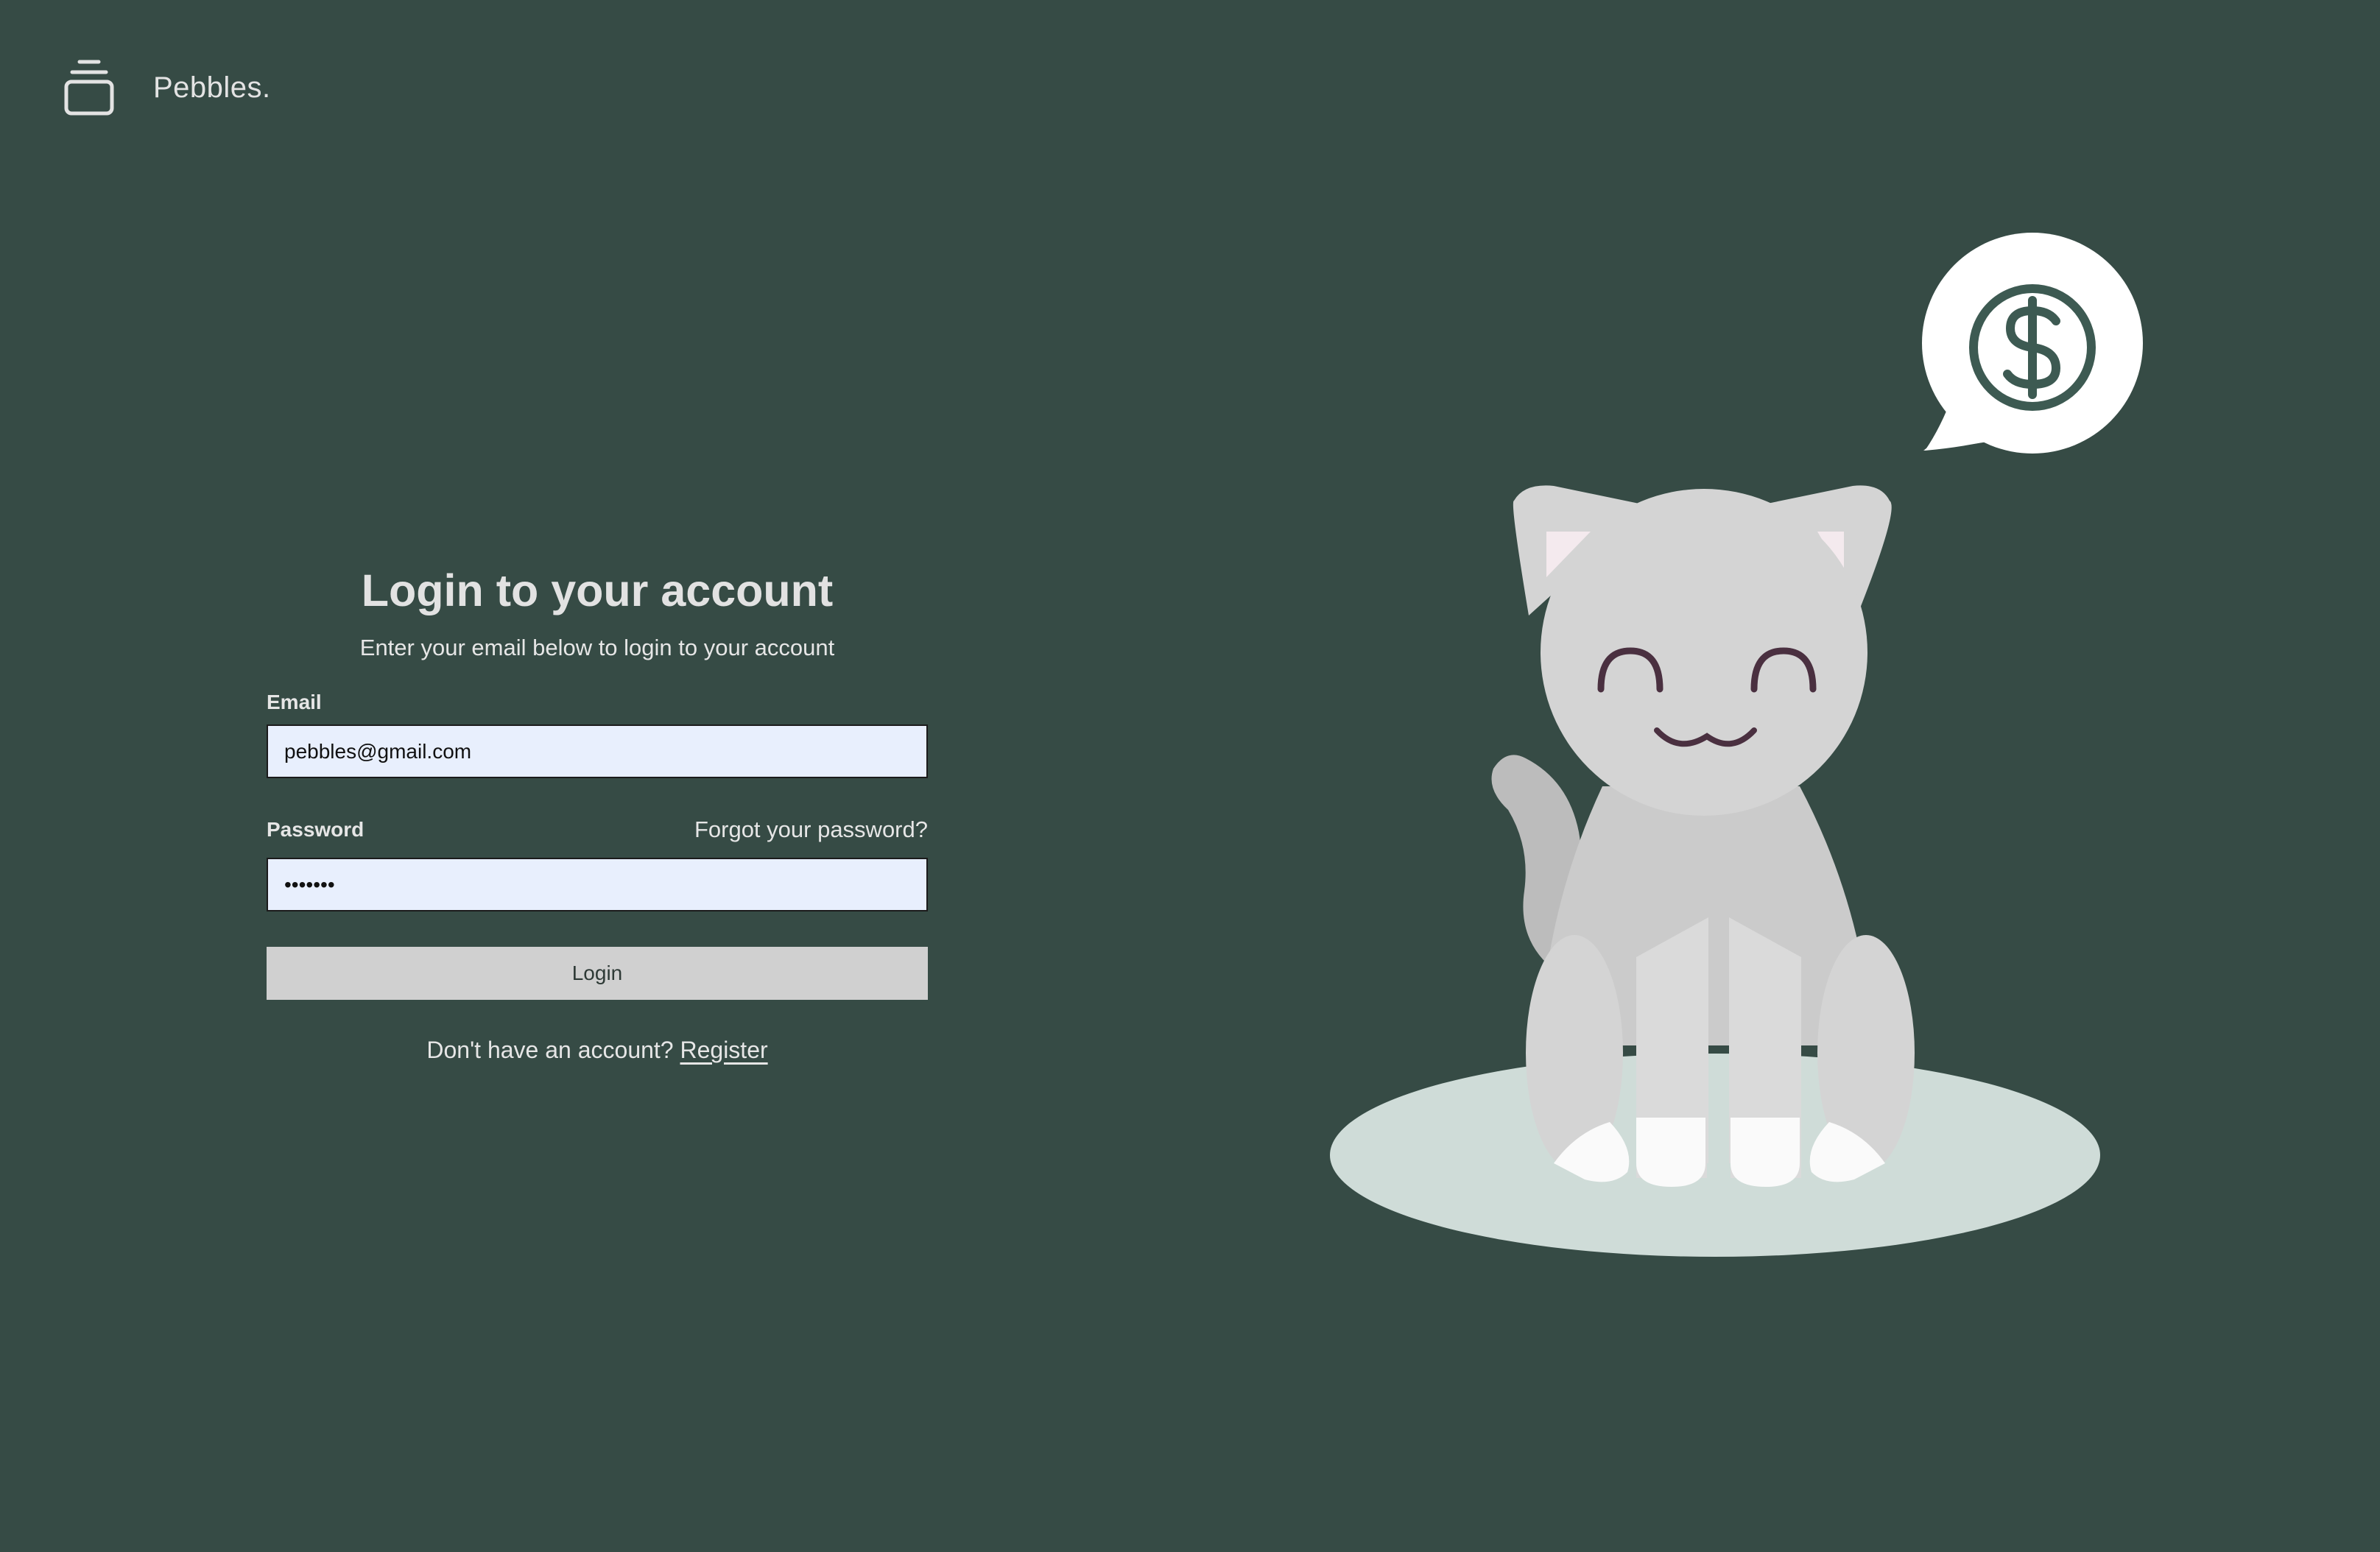  I want to click on brand: Pebbles., so click(167, 87).